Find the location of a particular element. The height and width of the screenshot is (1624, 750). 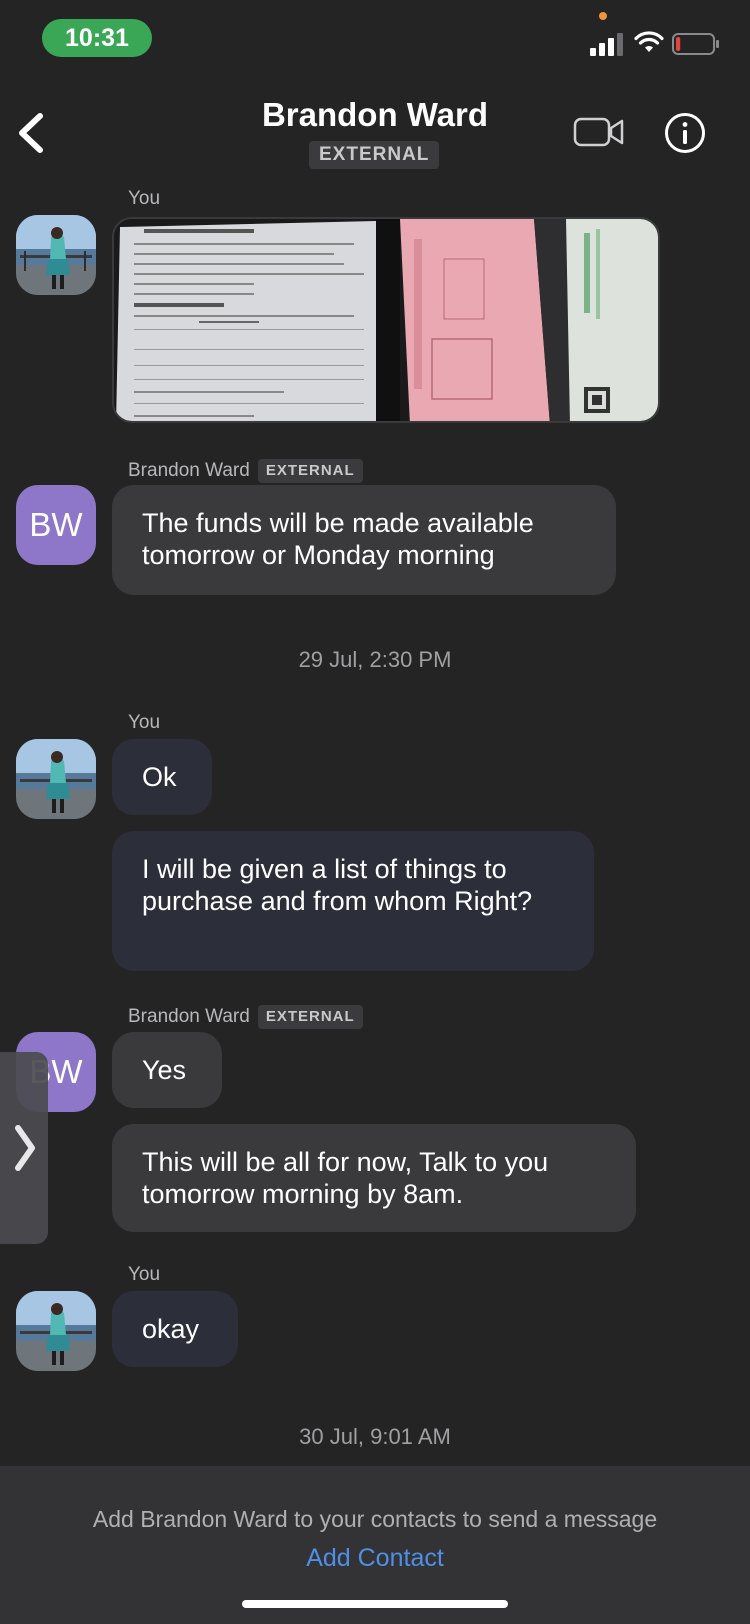

wifi-icon is located at coordinates (649, 41).